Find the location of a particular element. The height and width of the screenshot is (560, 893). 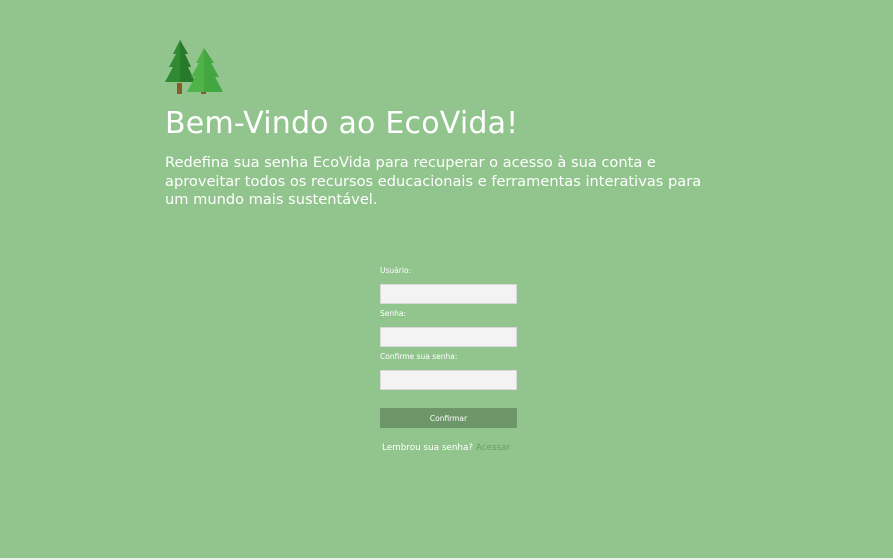

username-input is located at coordinates (448, 294).